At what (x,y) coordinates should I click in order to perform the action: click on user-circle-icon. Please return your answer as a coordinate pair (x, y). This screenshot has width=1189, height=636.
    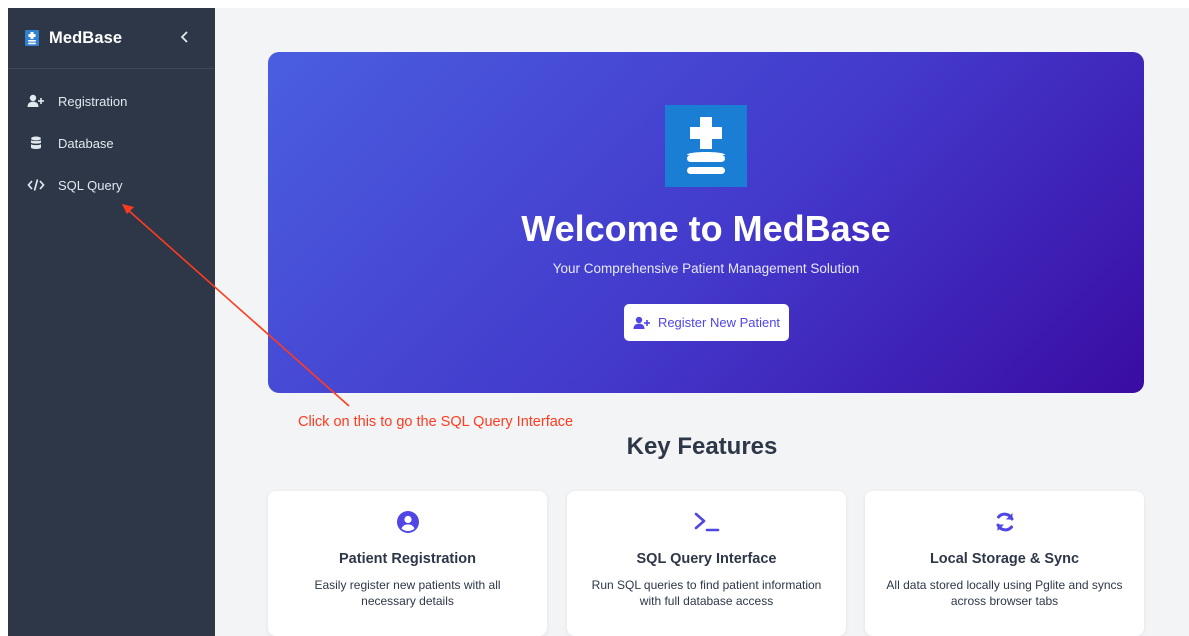
    Looking at the image, I should click on (407, 522).